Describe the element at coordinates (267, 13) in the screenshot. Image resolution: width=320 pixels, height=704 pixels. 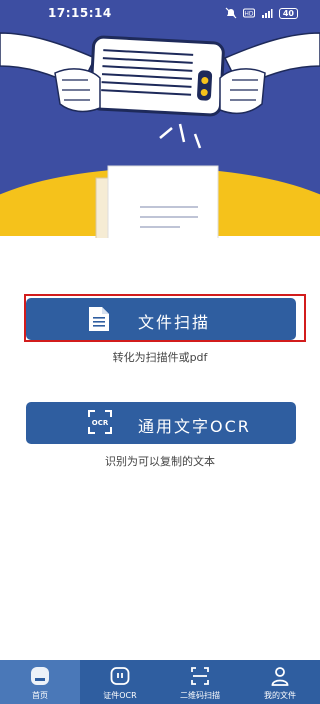
I see `signal-icon` at that location.